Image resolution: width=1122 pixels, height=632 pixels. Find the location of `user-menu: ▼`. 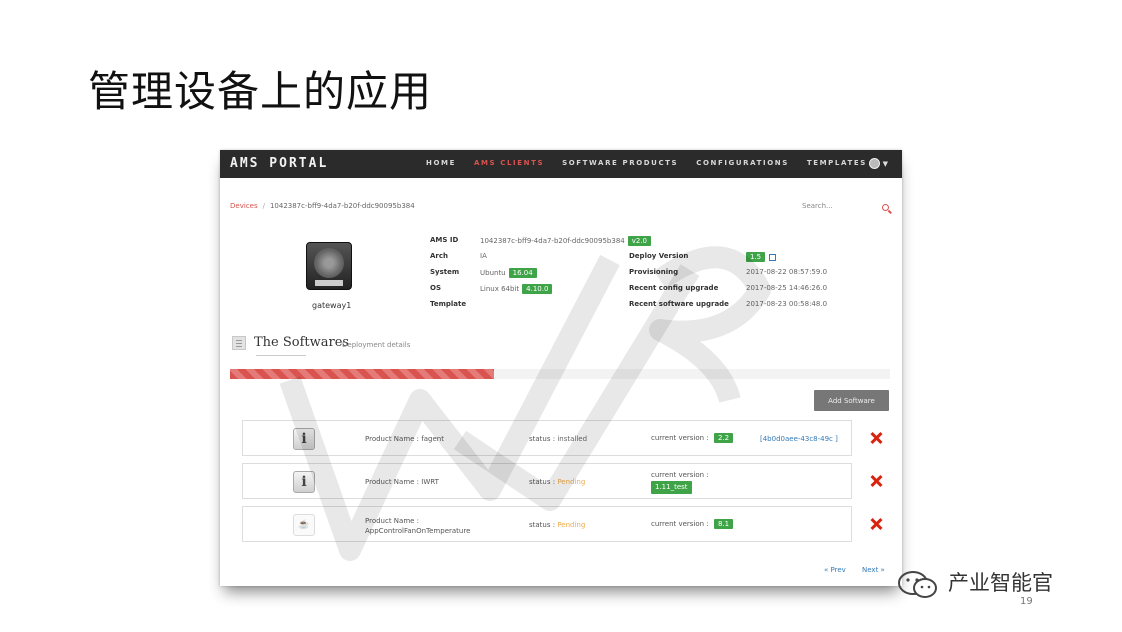

user-menu: ▼ is located at coordinates (878, 163).